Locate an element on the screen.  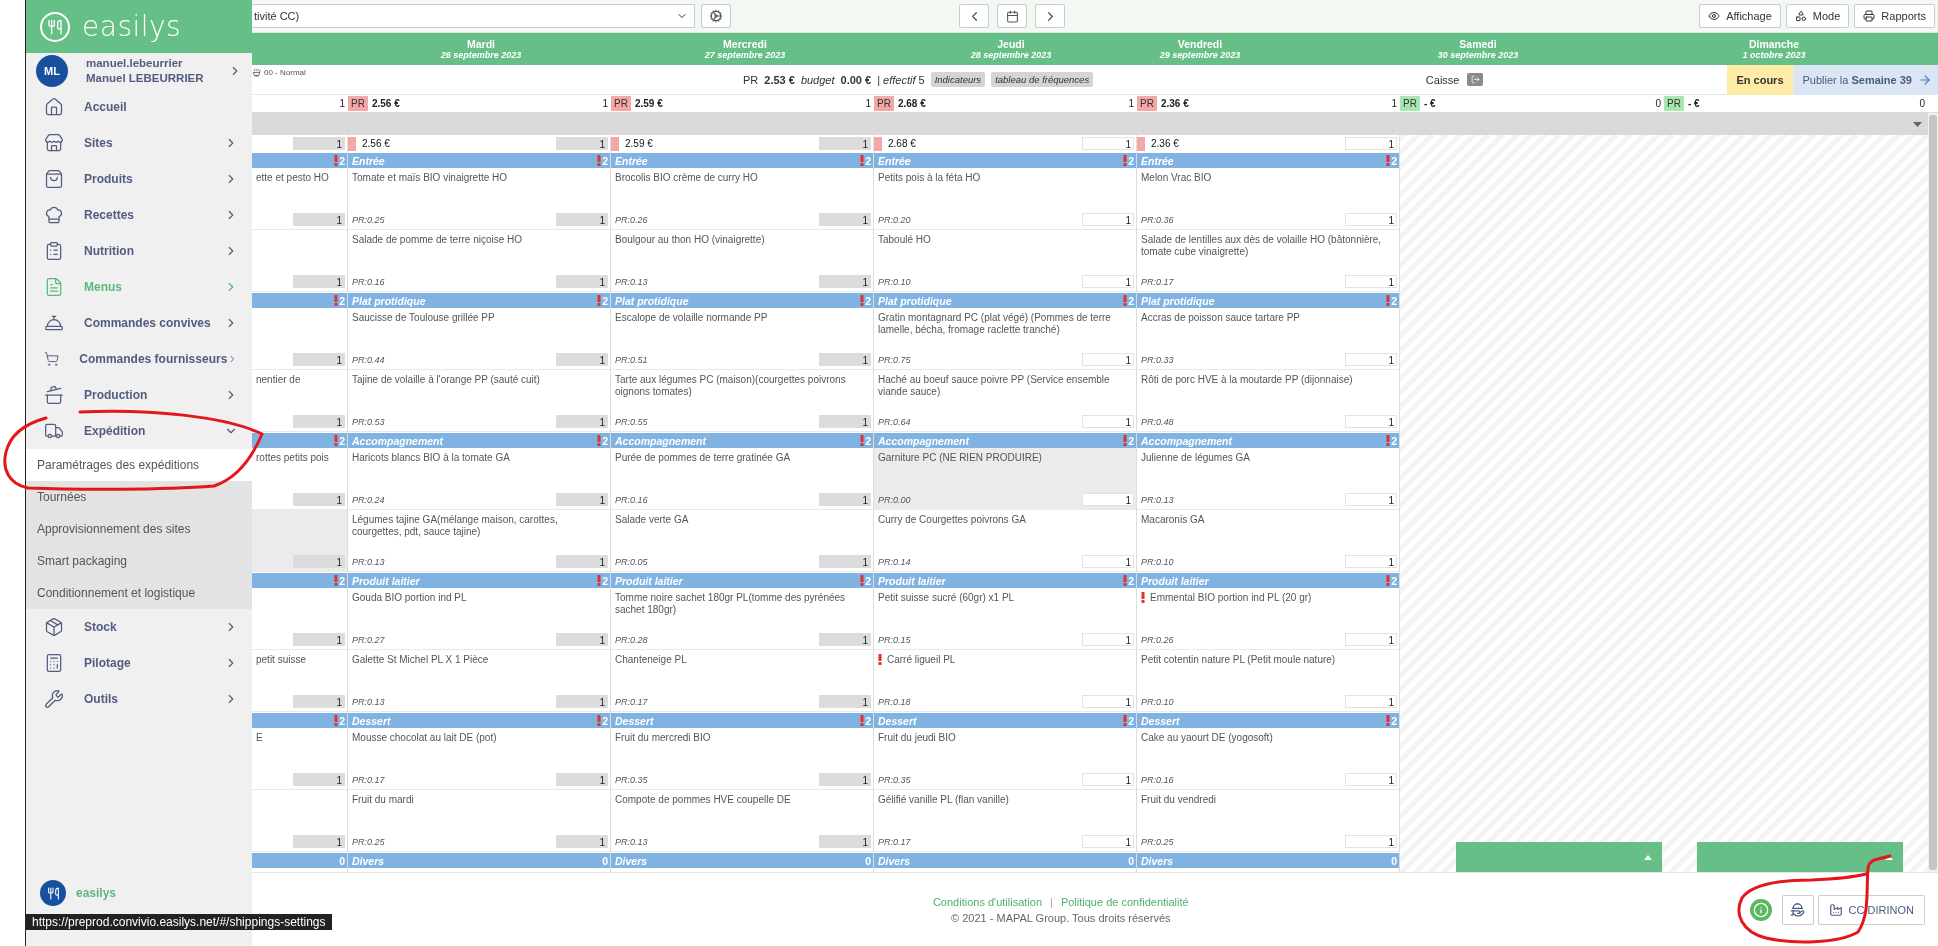
submenu-item: Tournées is located at coordinates (139, 497).